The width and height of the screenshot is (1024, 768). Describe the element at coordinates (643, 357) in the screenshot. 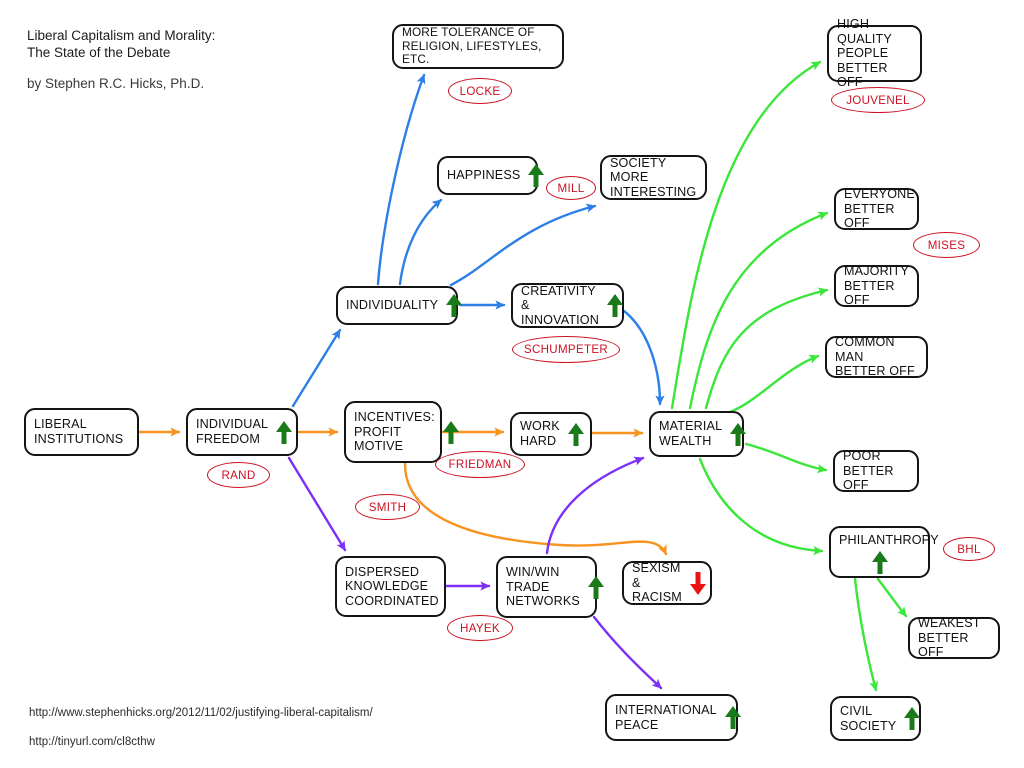

I see `edge-e-creativity-wealth` at that location.